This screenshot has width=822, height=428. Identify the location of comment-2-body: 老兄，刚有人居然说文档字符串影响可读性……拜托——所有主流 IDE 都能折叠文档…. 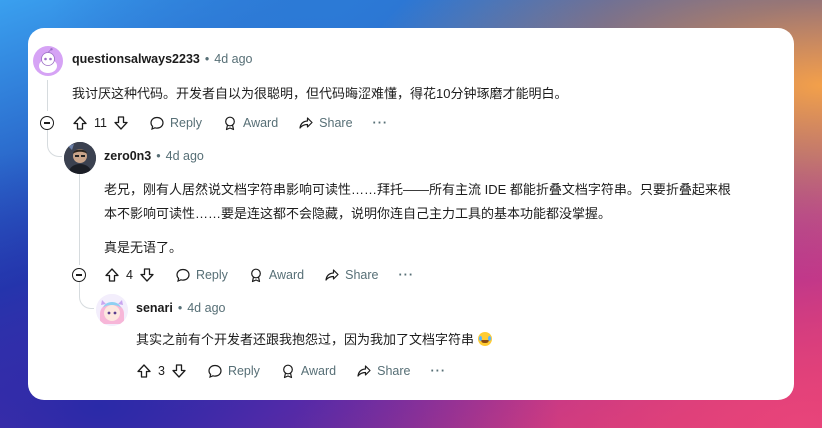
(417, 219).